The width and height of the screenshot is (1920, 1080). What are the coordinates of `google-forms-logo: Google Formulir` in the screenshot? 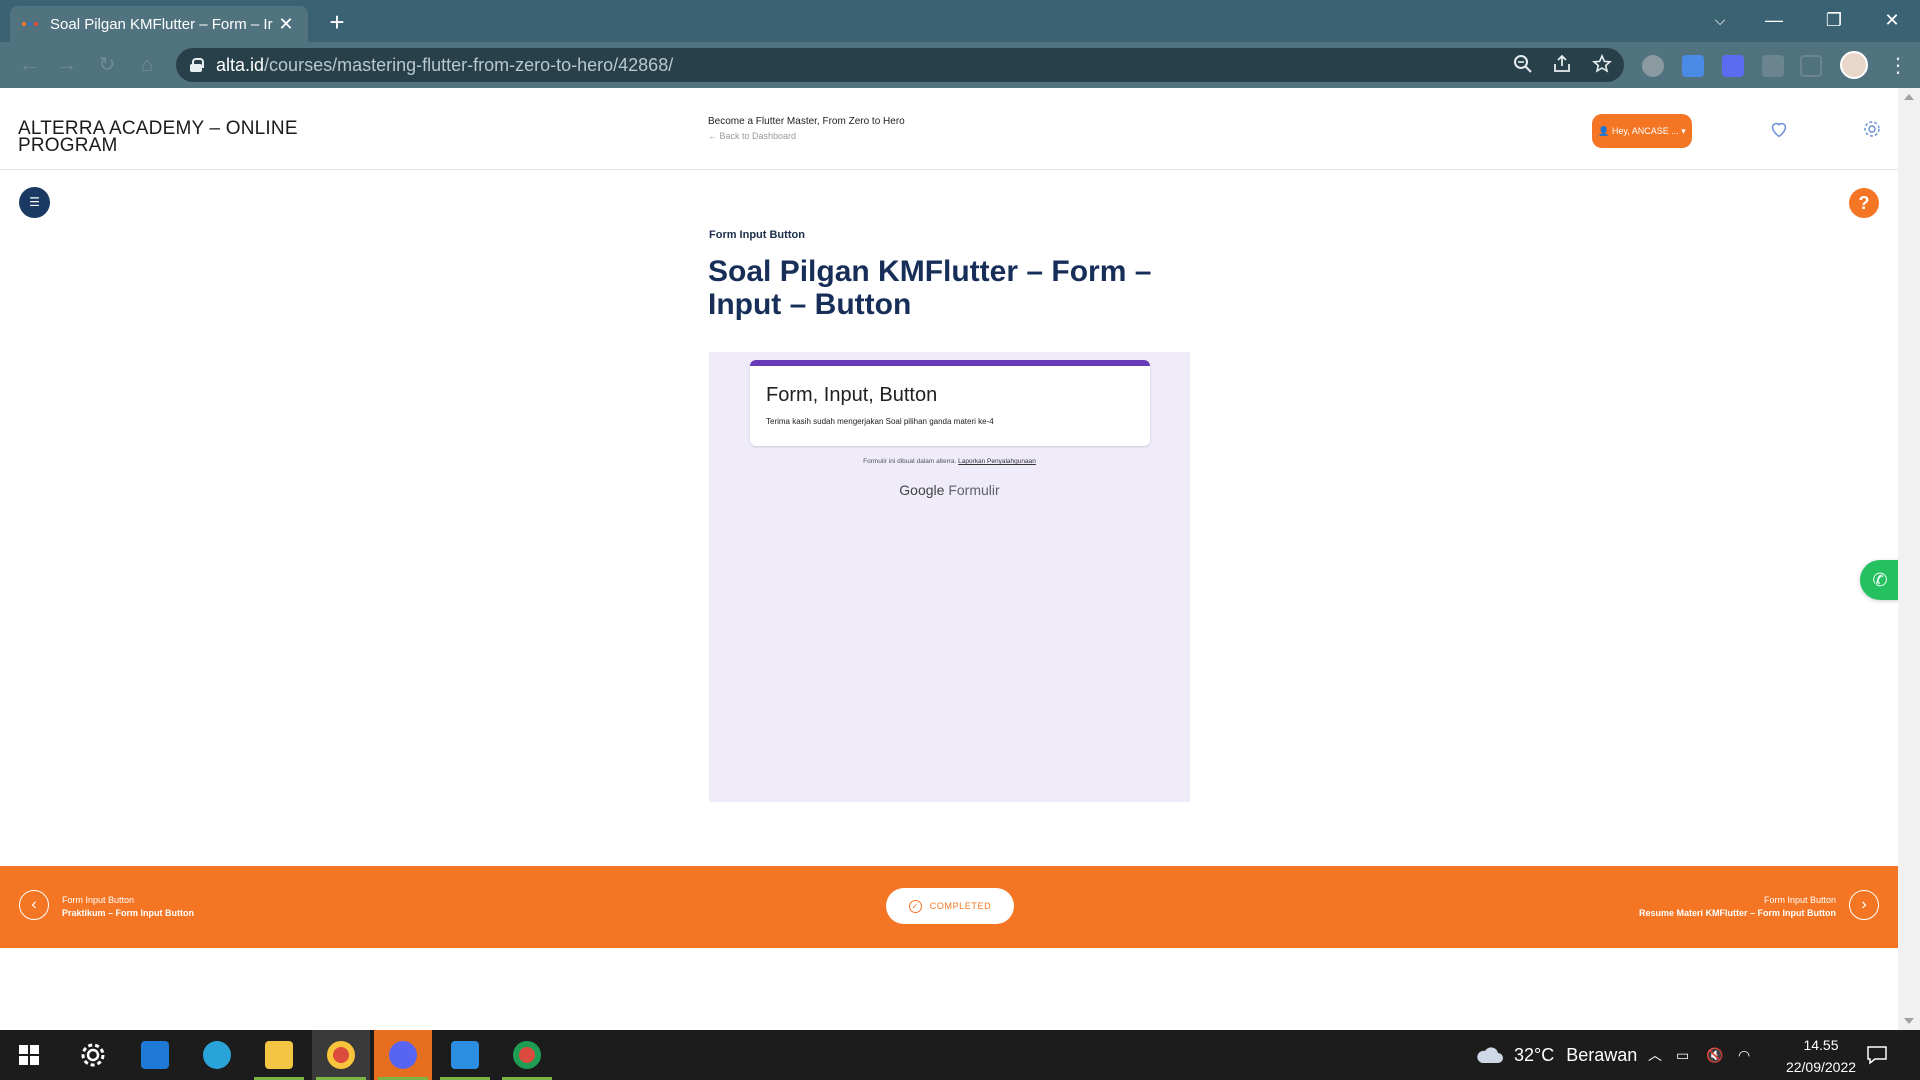 It's located at (949, 490).